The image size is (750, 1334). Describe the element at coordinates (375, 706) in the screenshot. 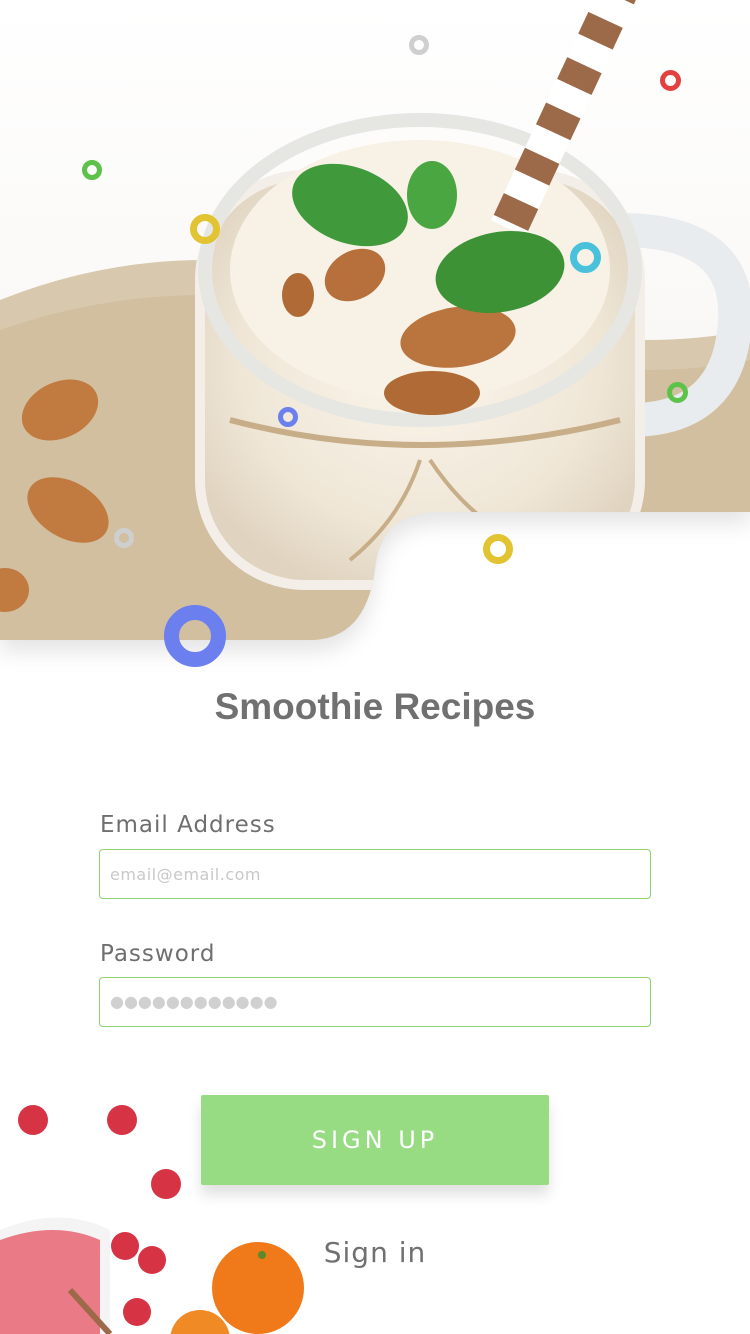

I see `page-title: Smoothie Recipes` at that location.